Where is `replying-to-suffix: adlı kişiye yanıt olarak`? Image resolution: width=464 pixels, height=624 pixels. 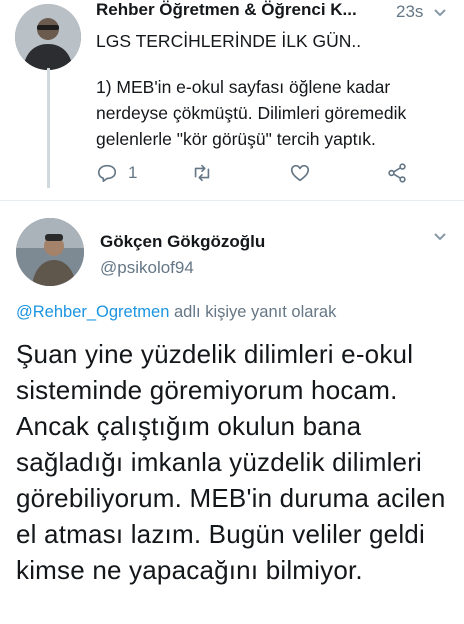 replying-to-suffix: adlı kişiye yanıt olarak is located at coordinates (253, 312).